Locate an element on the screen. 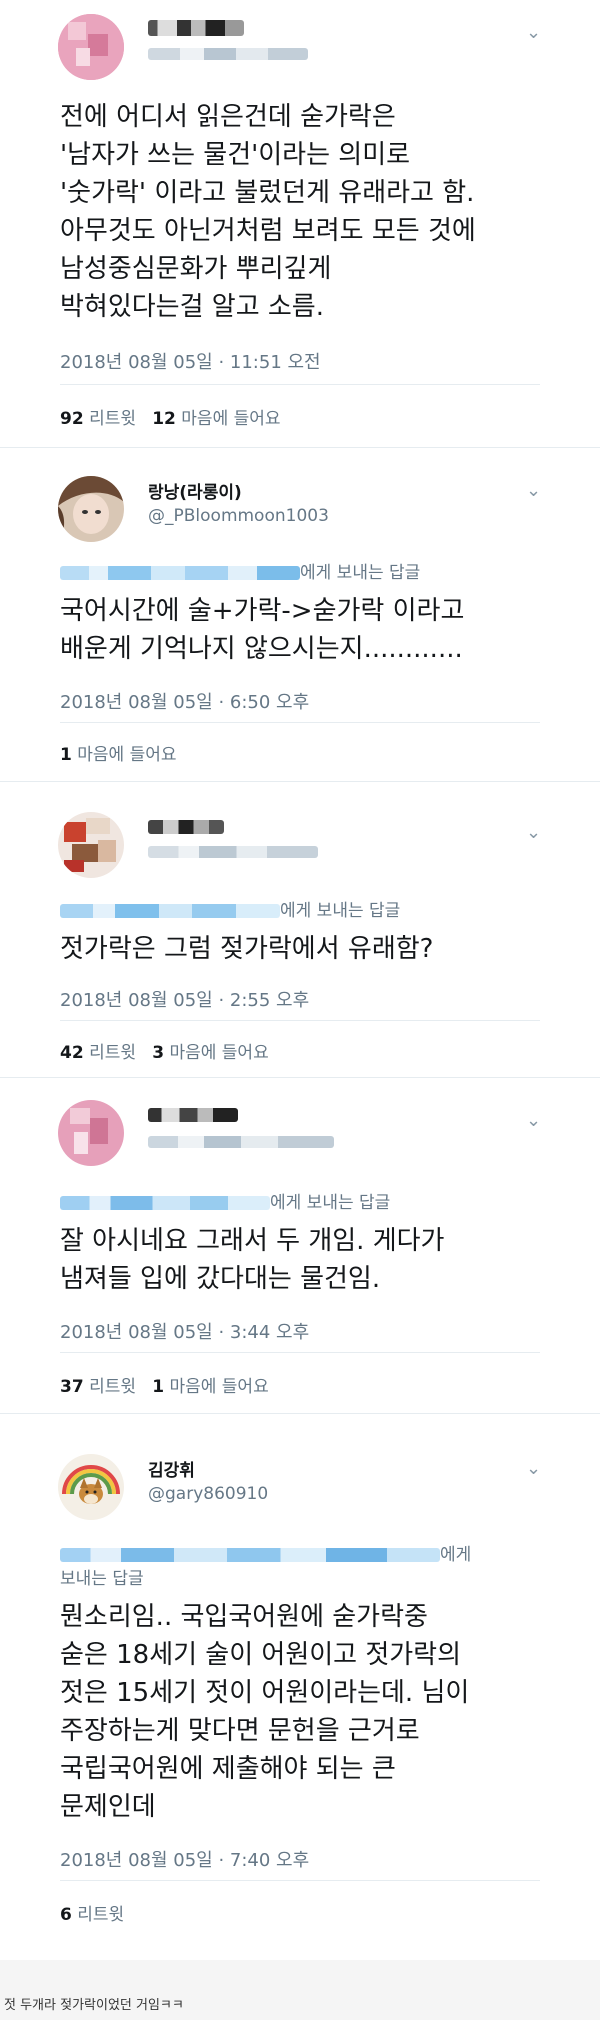 The height and width of the screenshot is (2020, 600). tweet-line: 젓가락은 그럼 젖가락에서 유래함? is located at coordinates (247, 949).